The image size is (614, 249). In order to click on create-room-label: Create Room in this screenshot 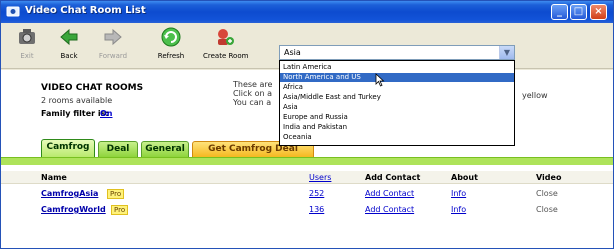, I will do `click(226, 56)`.